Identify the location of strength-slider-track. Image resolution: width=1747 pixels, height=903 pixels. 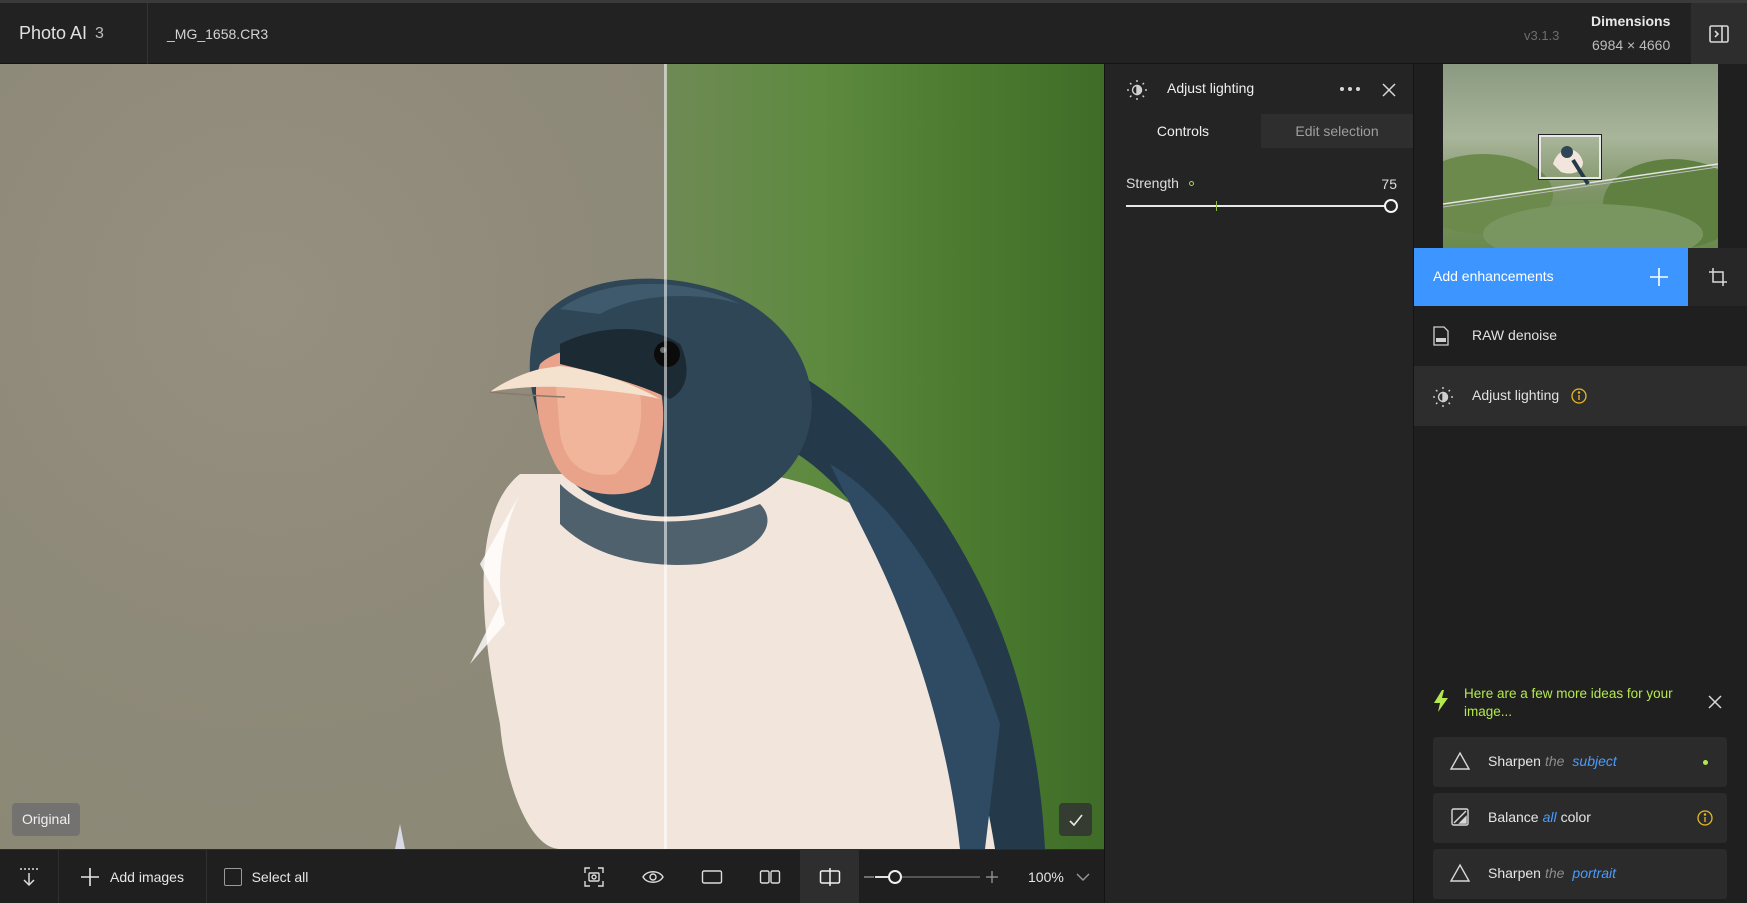
(1259, 206).